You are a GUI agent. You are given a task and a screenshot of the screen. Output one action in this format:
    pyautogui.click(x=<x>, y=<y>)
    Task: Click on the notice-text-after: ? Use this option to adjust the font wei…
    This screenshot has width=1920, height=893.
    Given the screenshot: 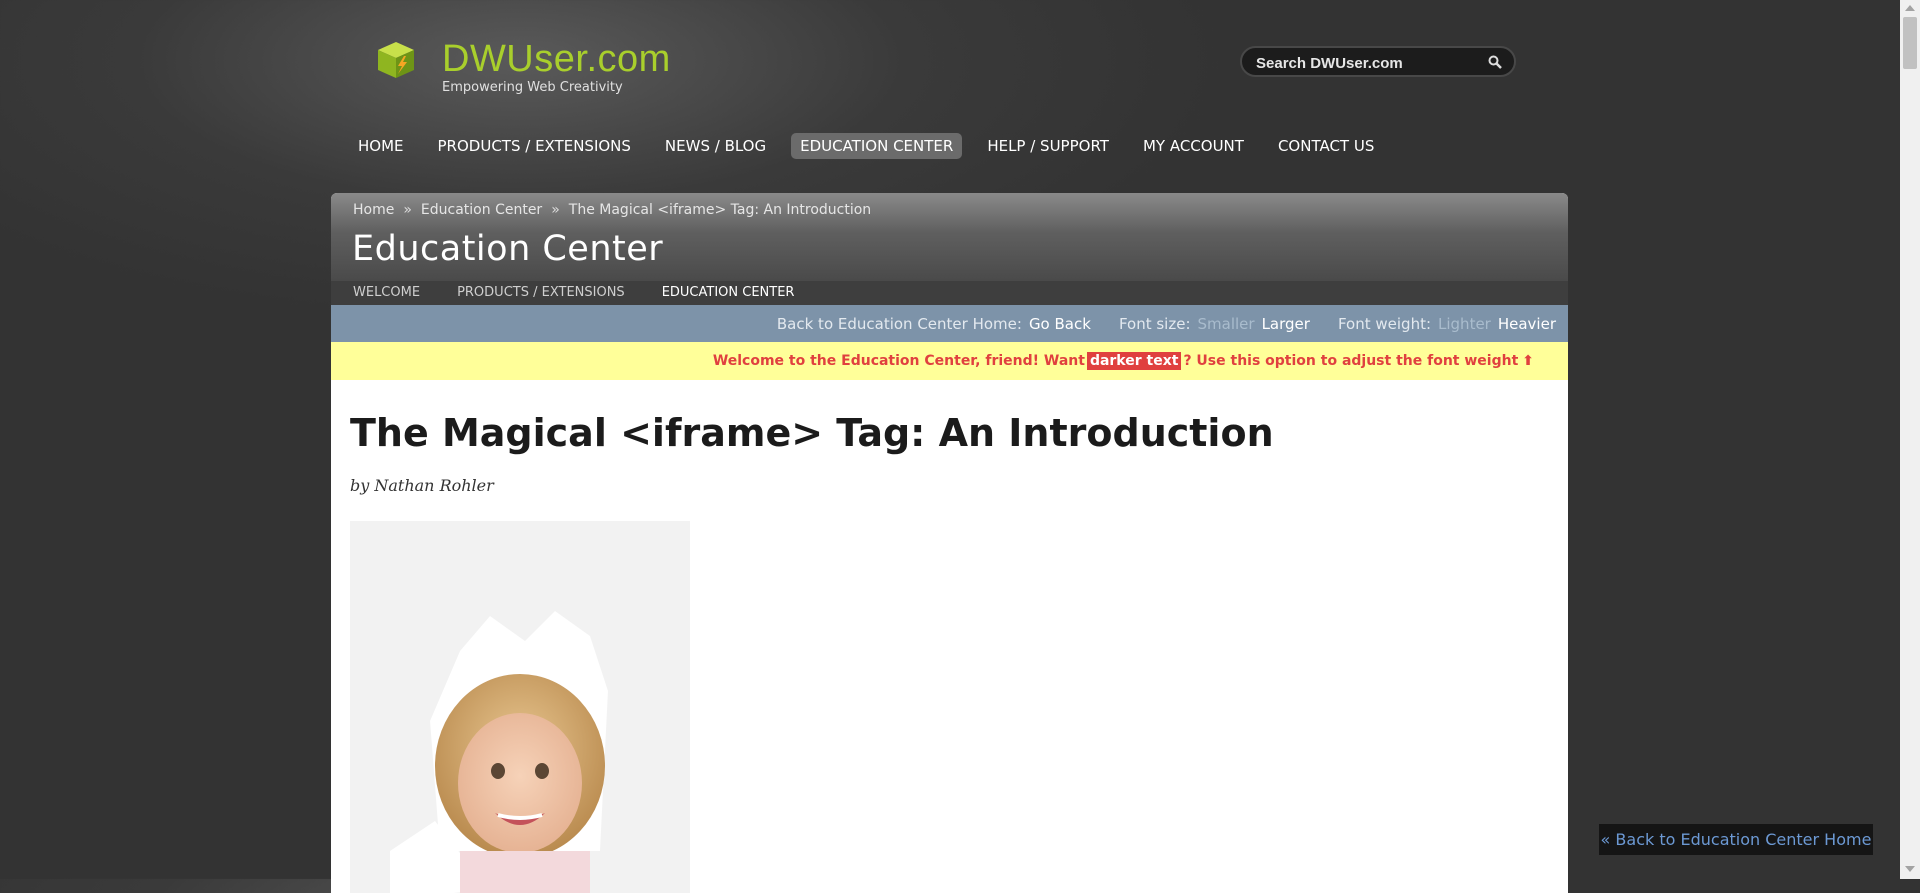 What is the action you would take?
    pyautogui.click(x=1351, y=361)
    